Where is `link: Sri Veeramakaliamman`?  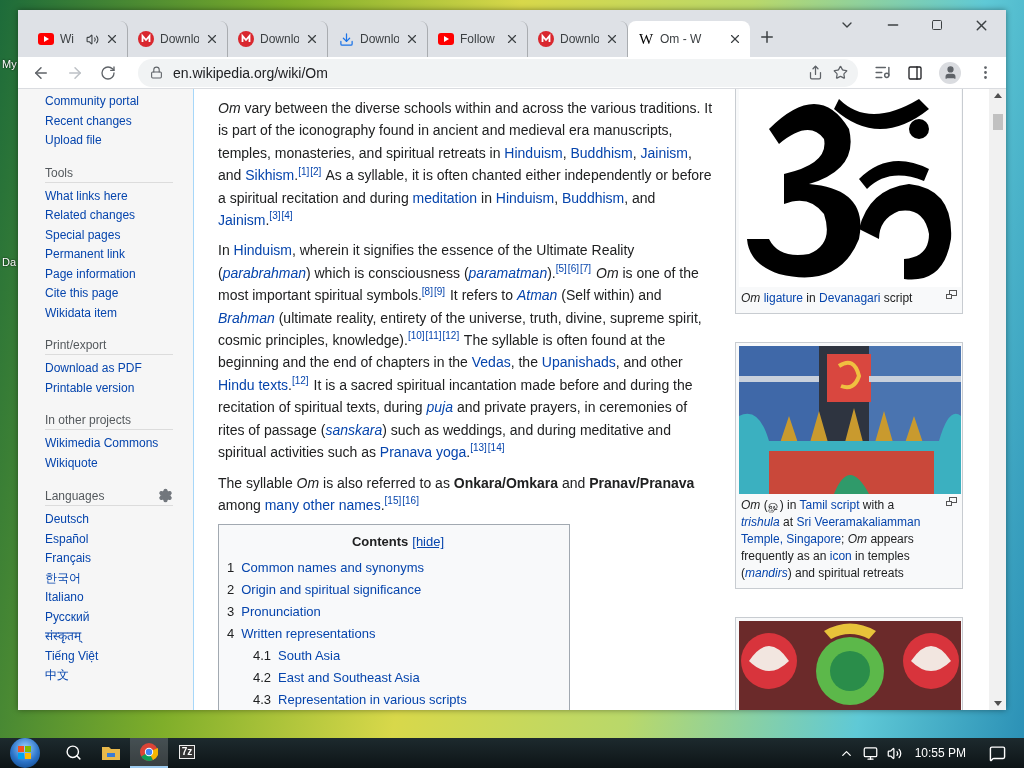 link: Sri Veeramakaliamman is located at coordinates (858, 522).